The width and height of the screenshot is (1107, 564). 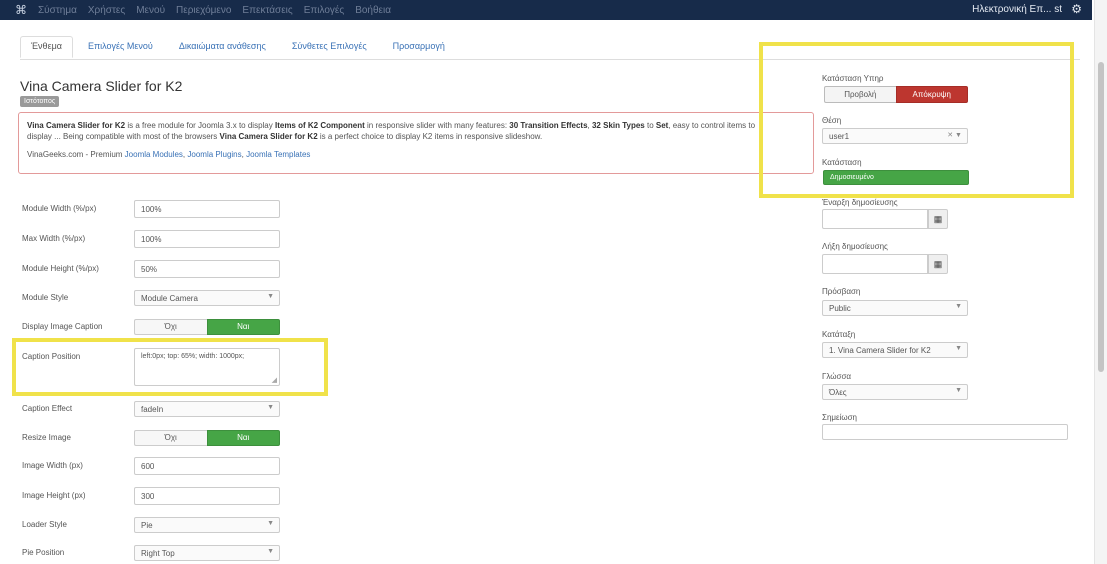 What do you see at coordinates (54, 238) in the screenshot?
I see `max-width-label: Max Width (%/px)` at bounding box center [54, 238].